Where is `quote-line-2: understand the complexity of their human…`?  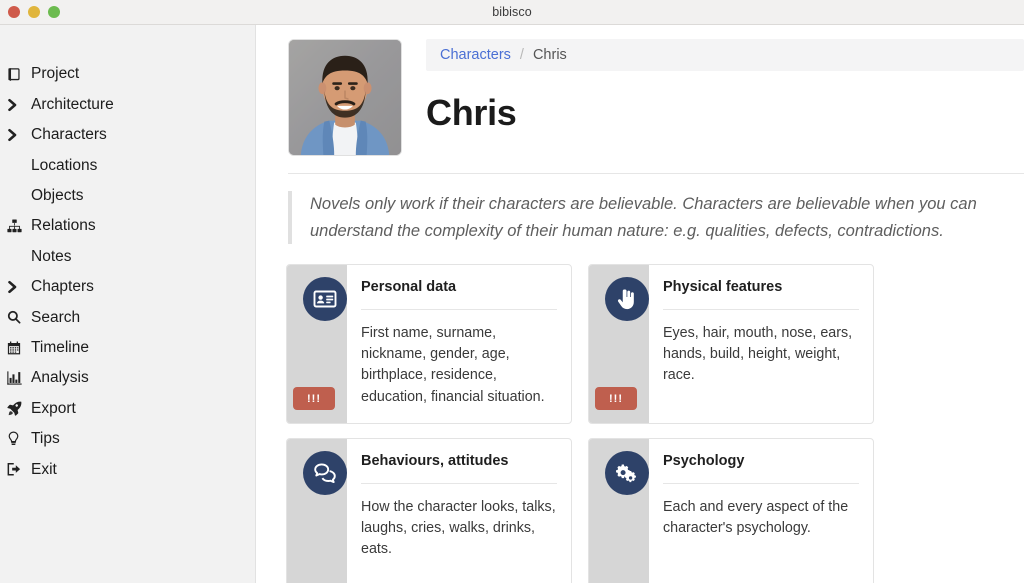 quote-line-2: understand the complexity of their human… is located at coordinates (627, 230).